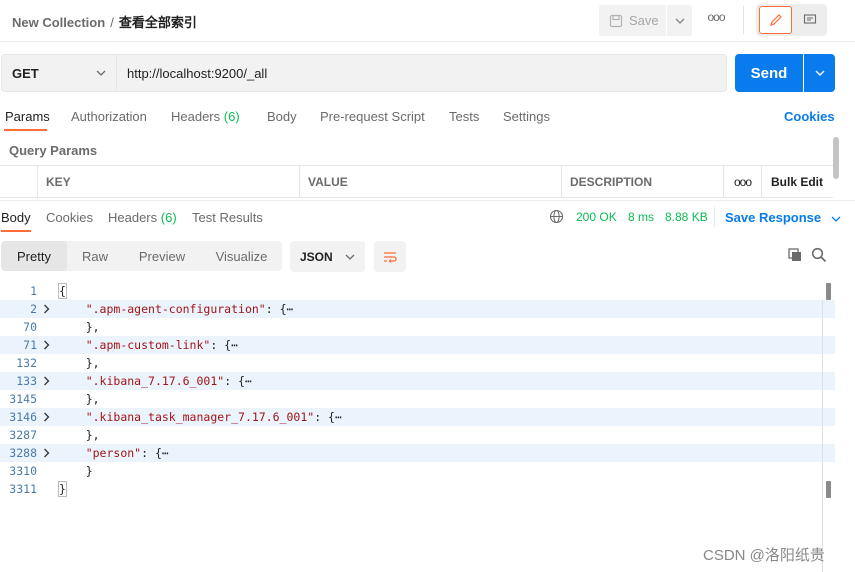  What do you see at coordinates (422, 73) in the screenshot?
I see `url-input: http://localhost:9200/_all` at bounding box center [422, 73].